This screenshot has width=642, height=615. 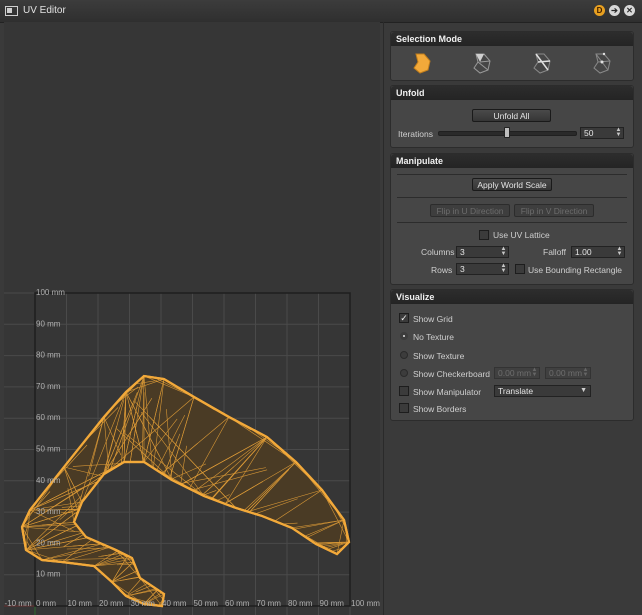 What do you see at coordinates (440, 409) in the screenshot?
I see `show-borders-label: Show Borders` at bounding box center [440, 409].